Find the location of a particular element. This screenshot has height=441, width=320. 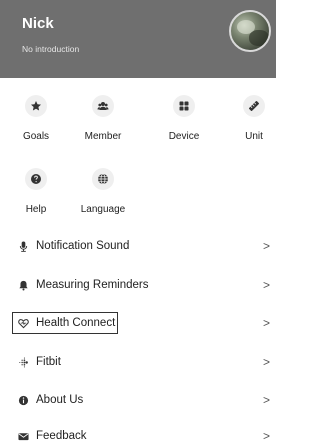

grid-item-device: Device is located at coordinates (184, 118).